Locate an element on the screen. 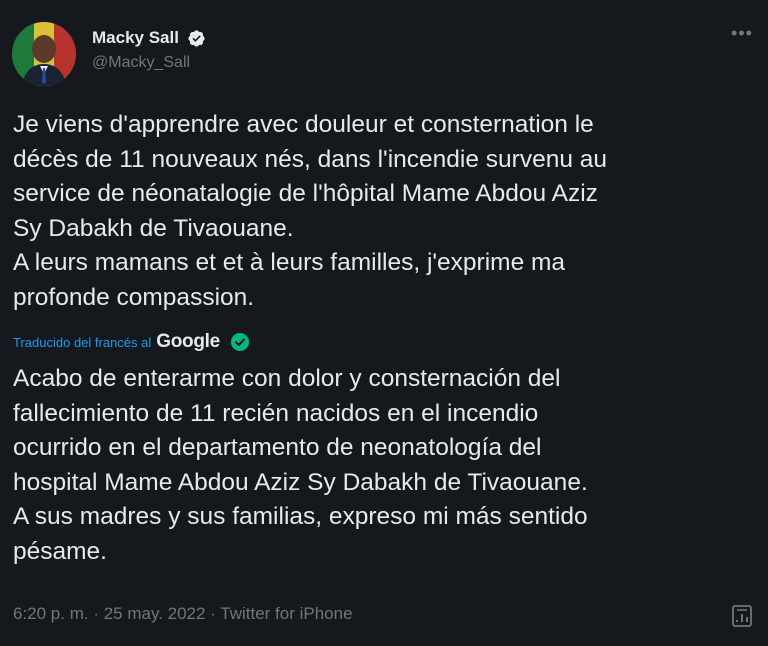  google-verified-icon is located at coordinates (239, 342).